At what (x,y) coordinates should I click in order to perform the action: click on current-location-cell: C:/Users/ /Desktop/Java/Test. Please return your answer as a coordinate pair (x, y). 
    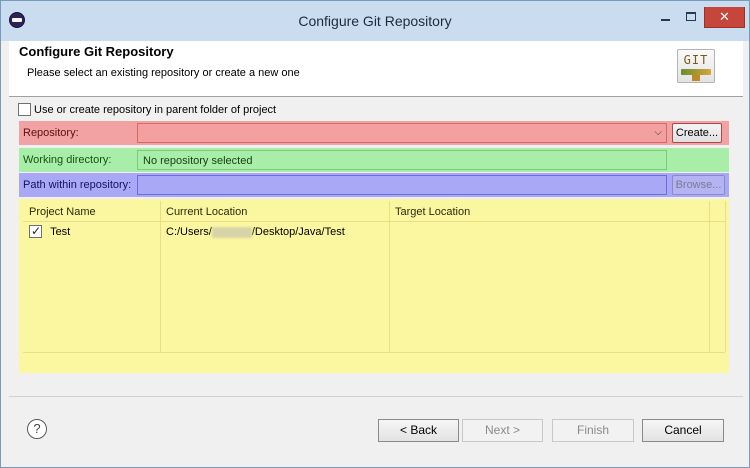
    Looking at the image, I should click on (255, 232).